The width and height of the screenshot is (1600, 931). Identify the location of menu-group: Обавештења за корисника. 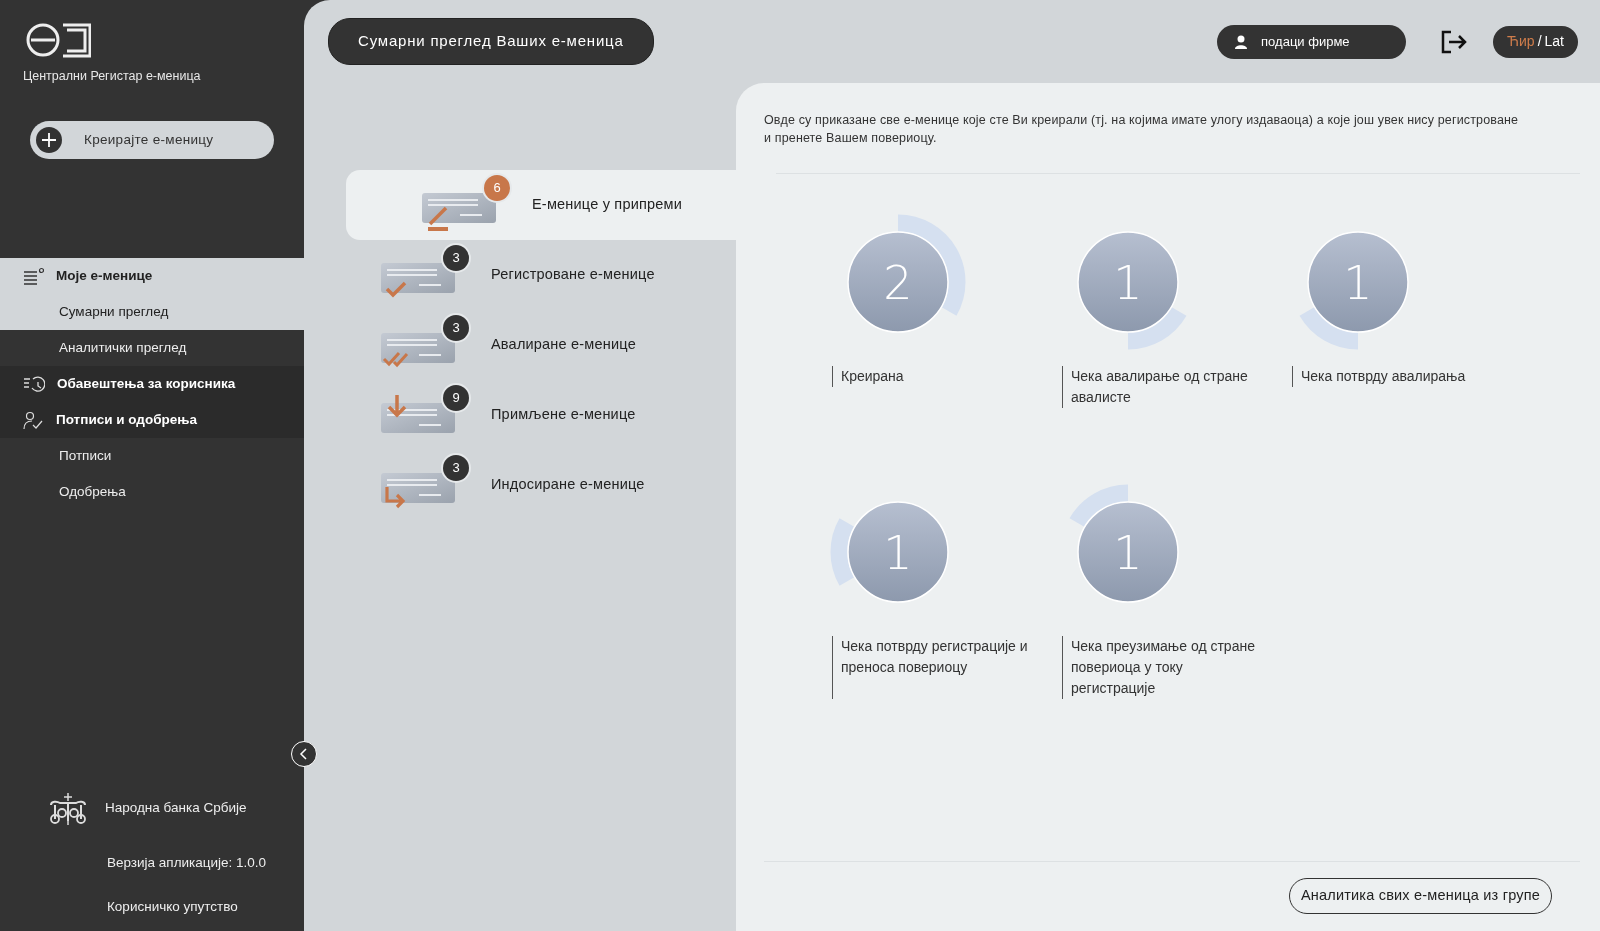
(152, 384).